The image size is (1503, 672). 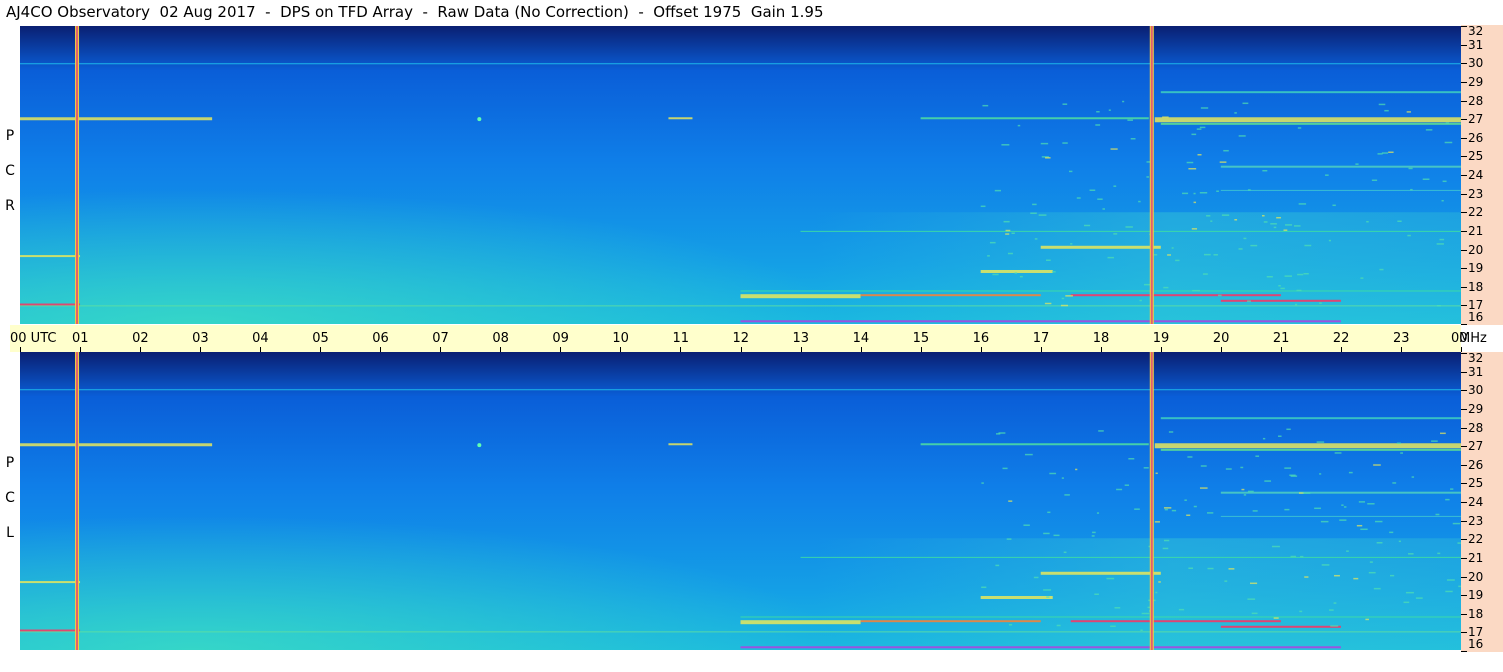 What do you see at coordinates (500, 338) in the screenshot?
I see `time-tick-label: 08` at bounding box center [500, 338].